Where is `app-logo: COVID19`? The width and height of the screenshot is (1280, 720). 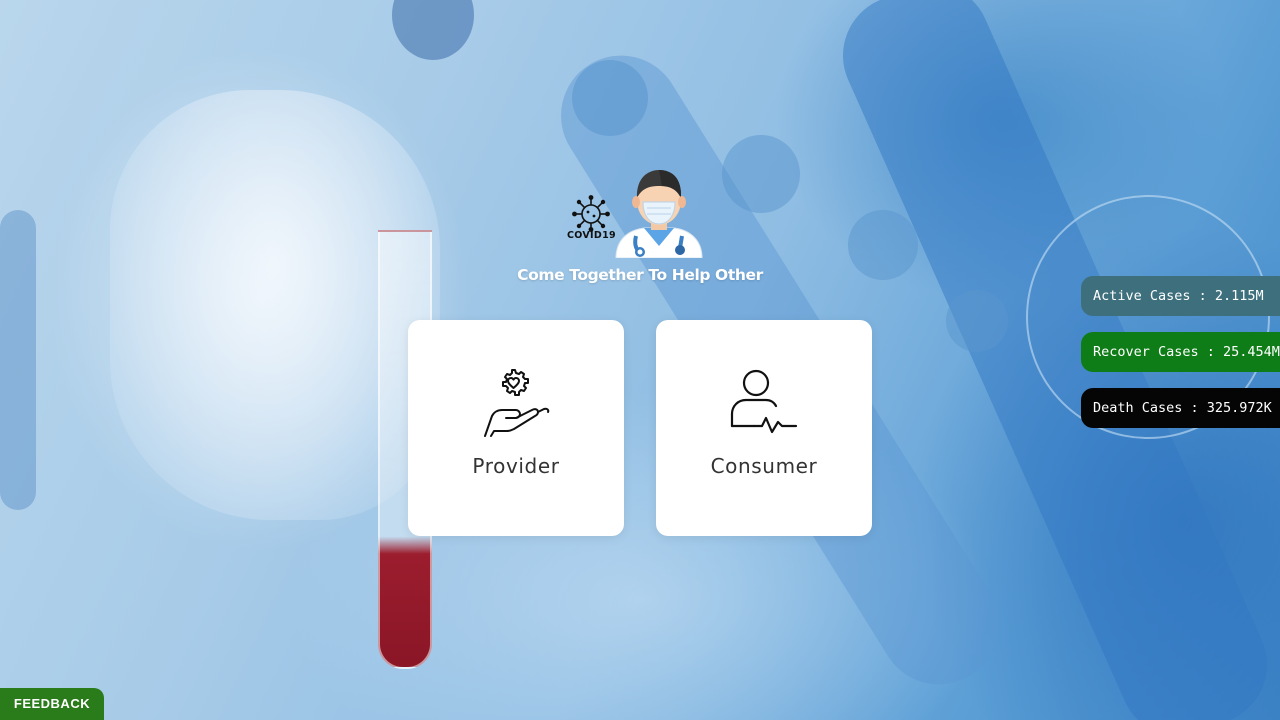
app-logo: COVID19 is located at coordinates (636, 212).